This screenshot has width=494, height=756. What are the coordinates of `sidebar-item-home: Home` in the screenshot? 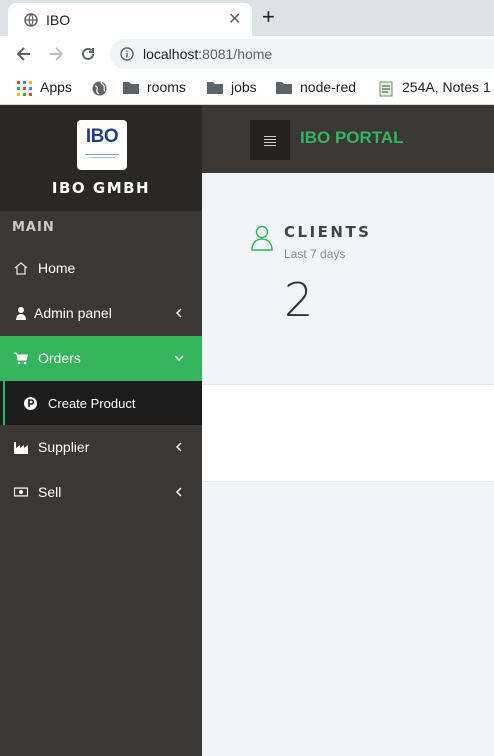 It's located at (101, 268).